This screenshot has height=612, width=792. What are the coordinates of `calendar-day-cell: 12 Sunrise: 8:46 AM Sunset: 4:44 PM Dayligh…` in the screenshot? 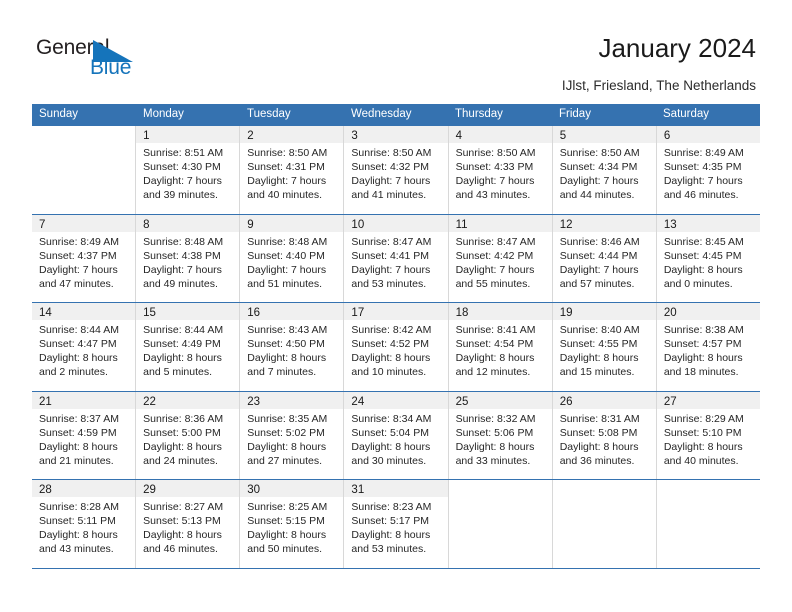 It's located at (604, 258).